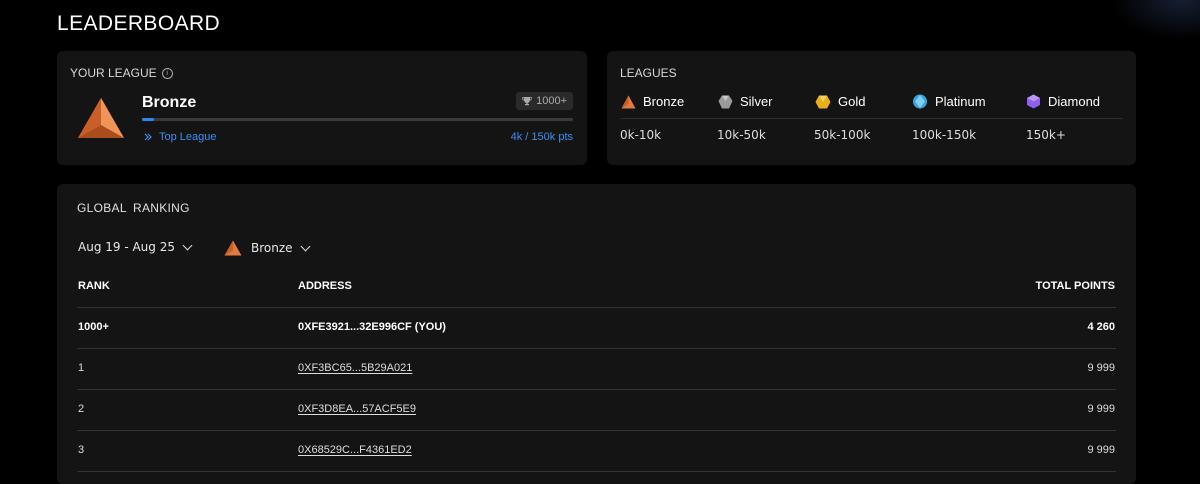 The image size is (1200, 484). I want to click on table-row-rank: 1000+, so click(93, 327).